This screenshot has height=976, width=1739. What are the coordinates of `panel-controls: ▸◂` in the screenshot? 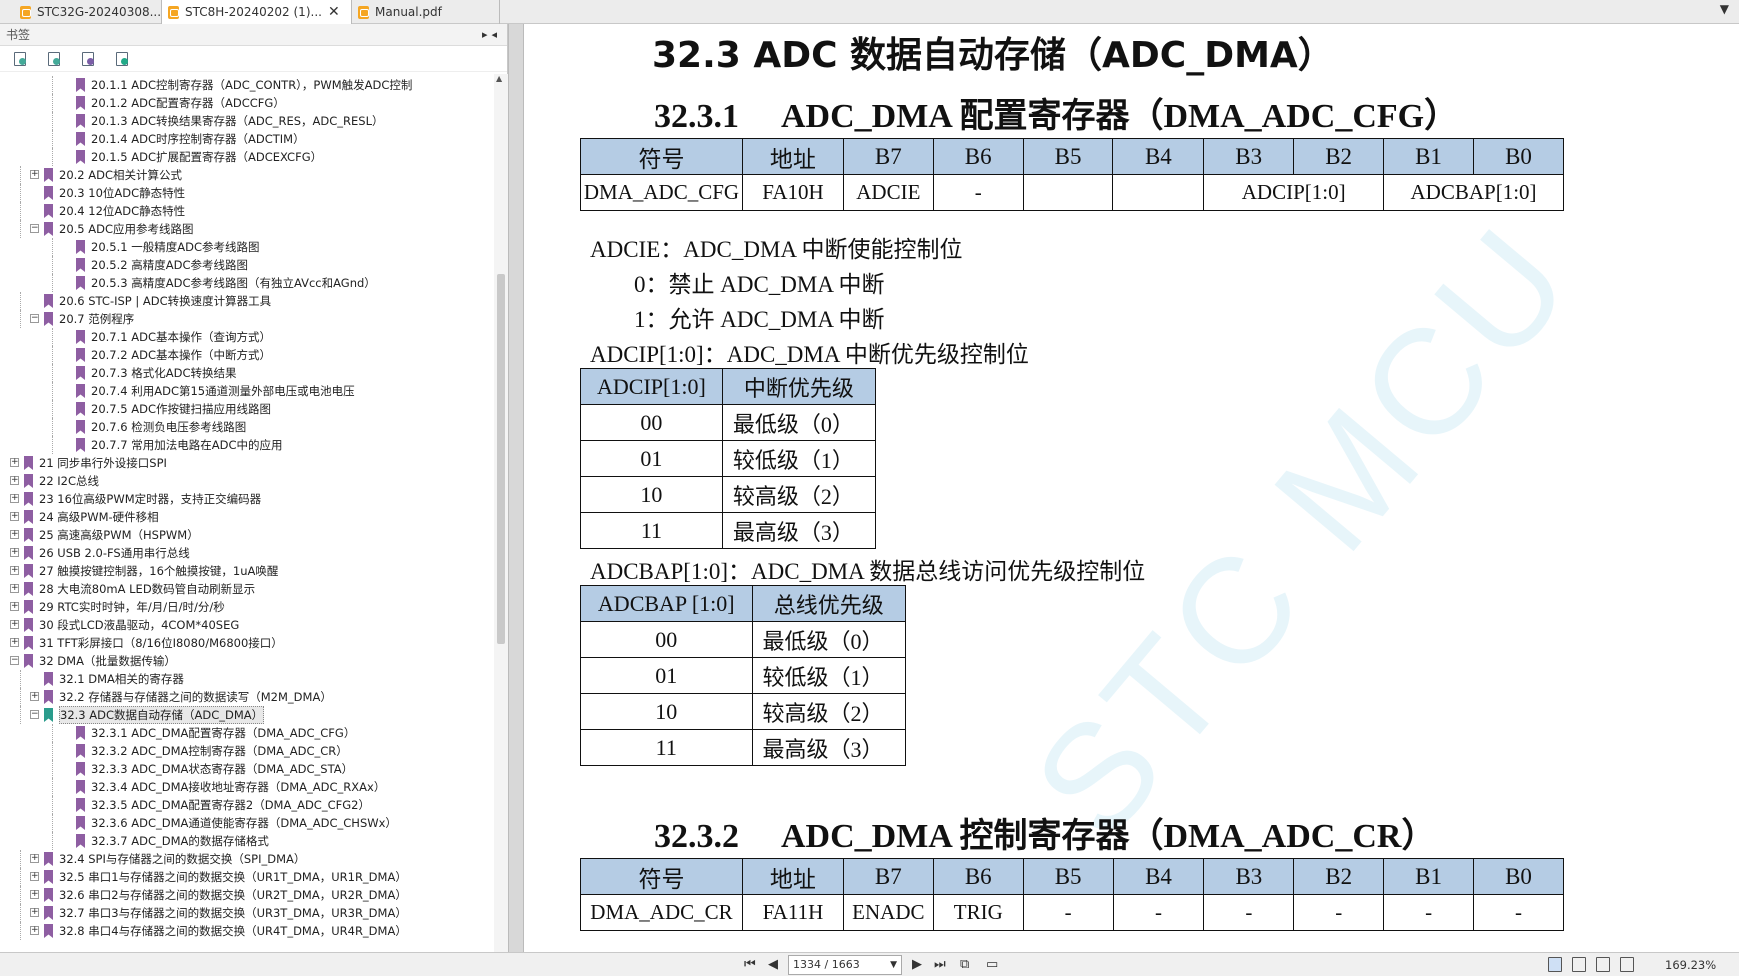 It's located at (491, 34).